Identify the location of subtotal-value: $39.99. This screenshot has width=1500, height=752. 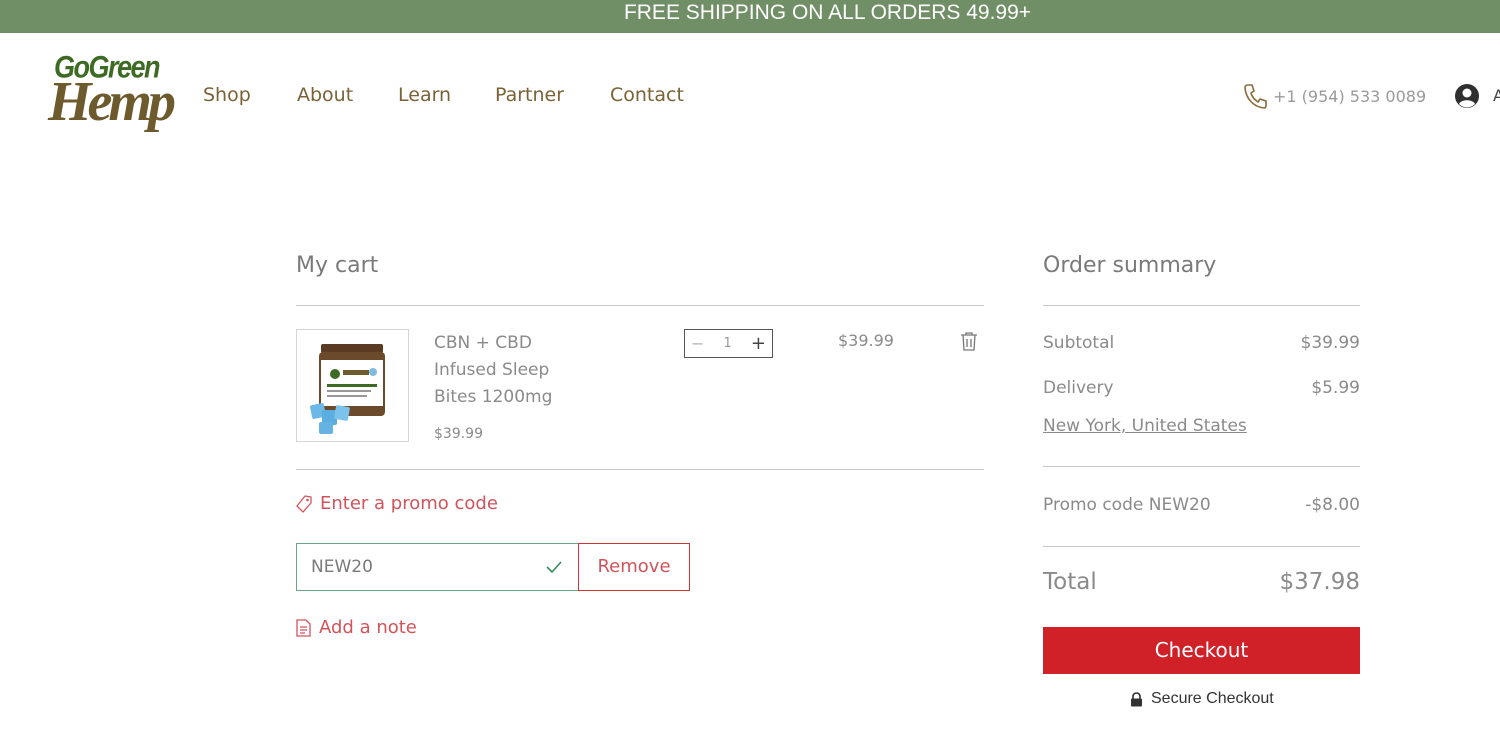
(1330, 343).